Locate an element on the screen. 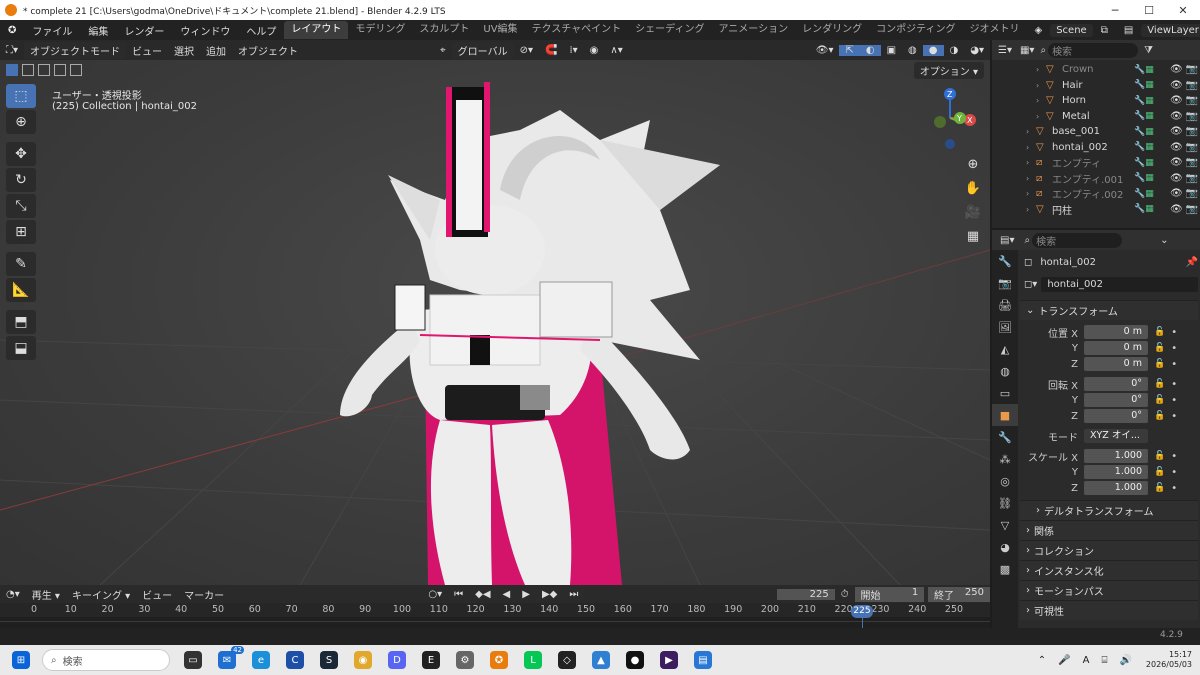 The height and width of the screenshot is (675, 1200). settings-icon: ⚙ is located at coordinates (465, 660).